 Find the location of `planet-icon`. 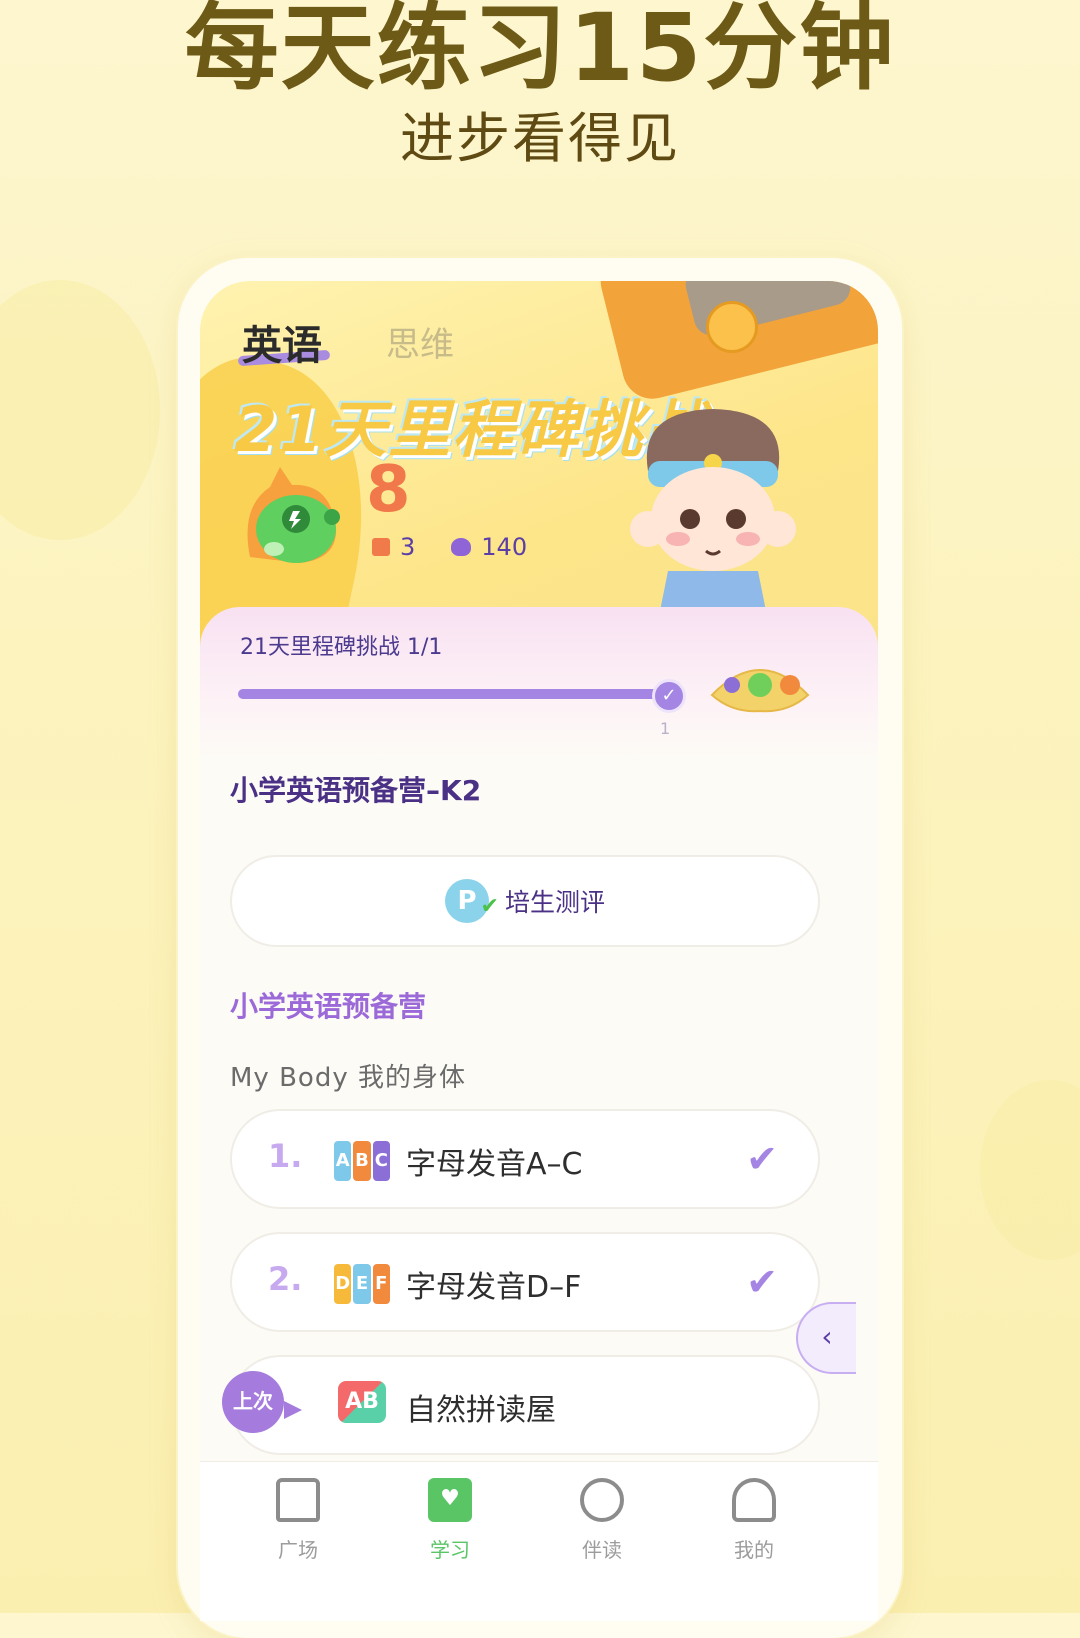

planet-icon is located at coordinates (602, 1500).